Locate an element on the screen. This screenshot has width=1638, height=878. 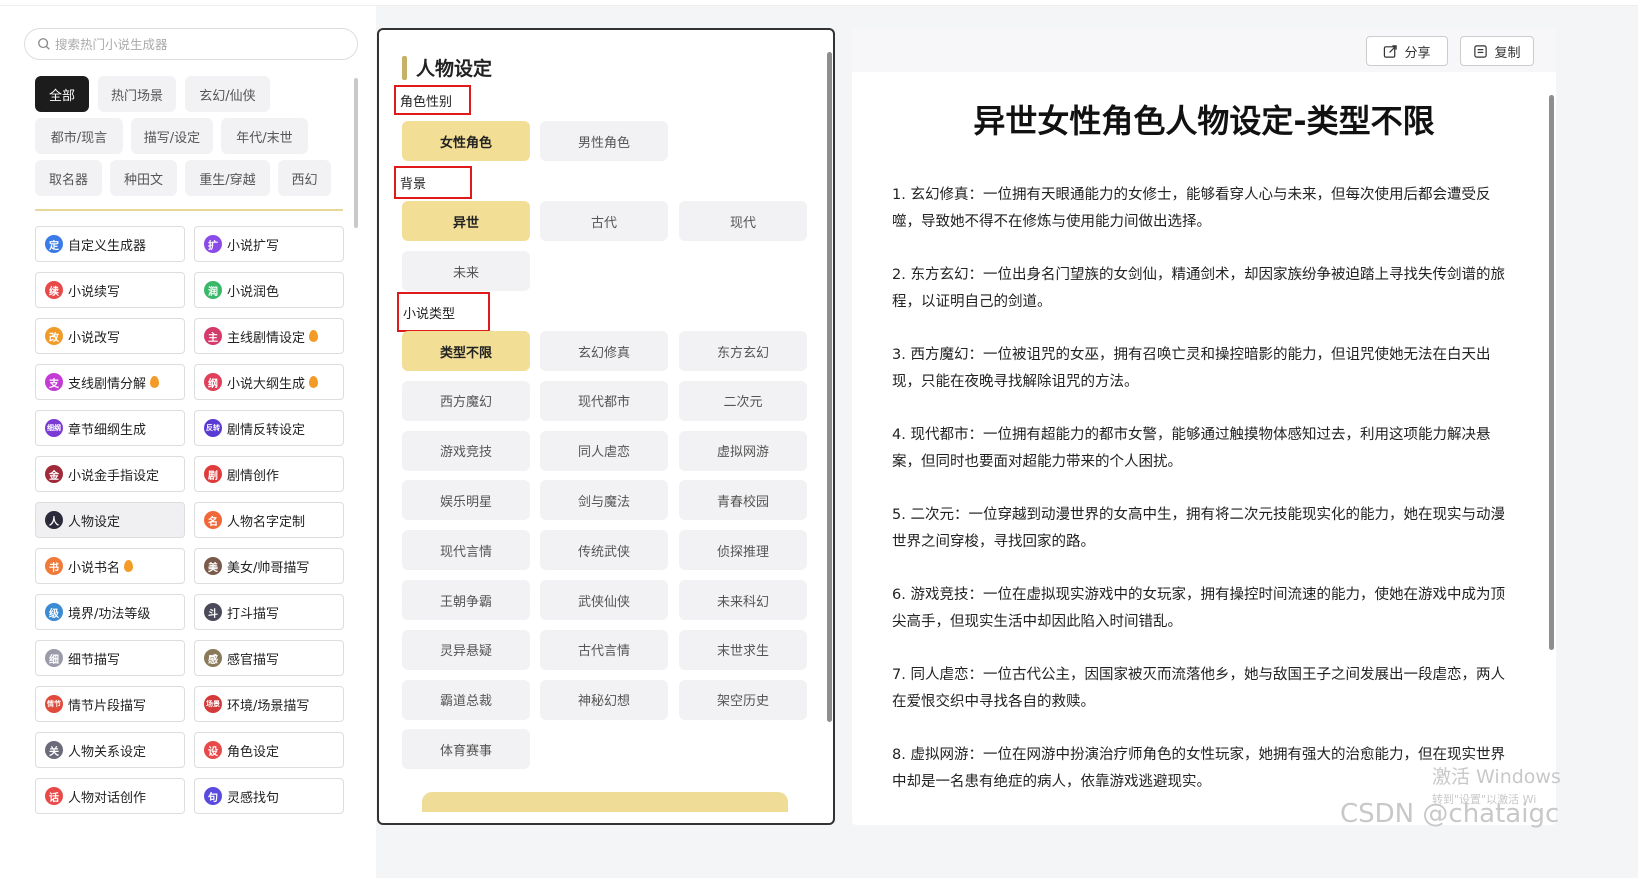
tool-item: 关人物关系设定 is located at coordinates (110, 750).